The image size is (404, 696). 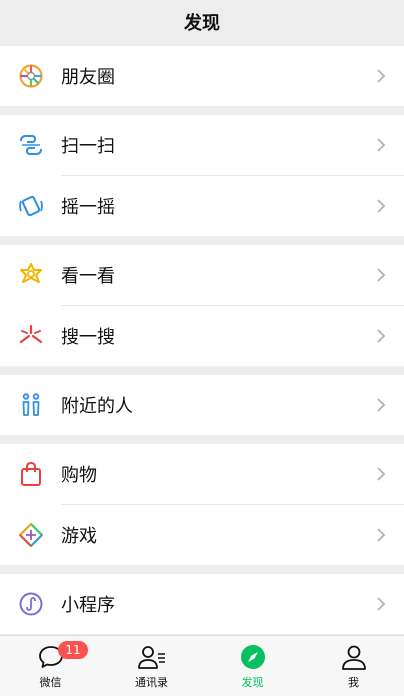 I want to click on menu-item-shopping: 购物, so click(x=202, y=474).